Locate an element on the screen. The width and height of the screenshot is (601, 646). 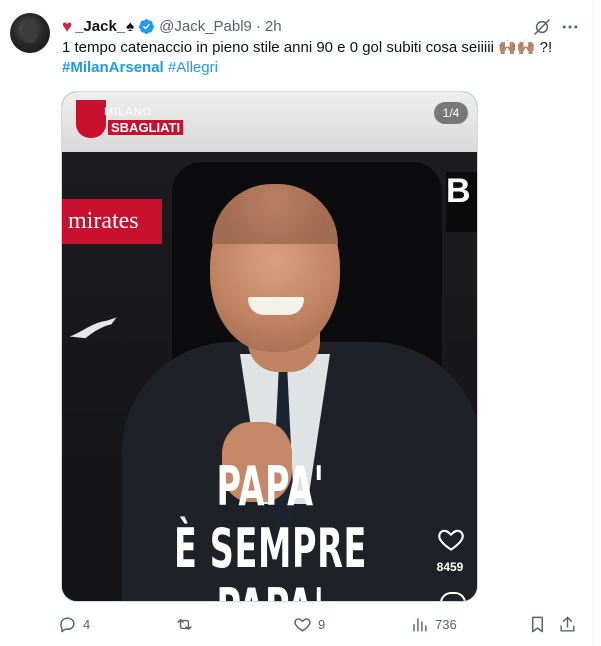
logo-shield-icon is located at coordinates (91, 119).